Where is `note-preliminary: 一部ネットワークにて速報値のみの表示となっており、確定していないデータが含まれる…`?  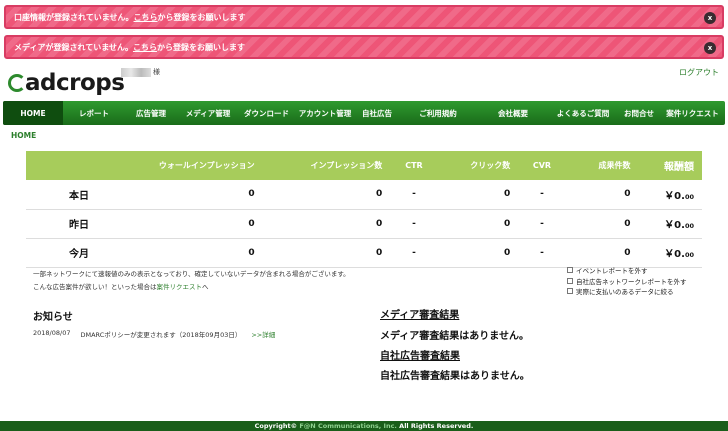
note-preliminary: 一部ネットワークにて速報値のみの表示となっており、確定していないデータが含まれる… is located at coordinates (191, 274).